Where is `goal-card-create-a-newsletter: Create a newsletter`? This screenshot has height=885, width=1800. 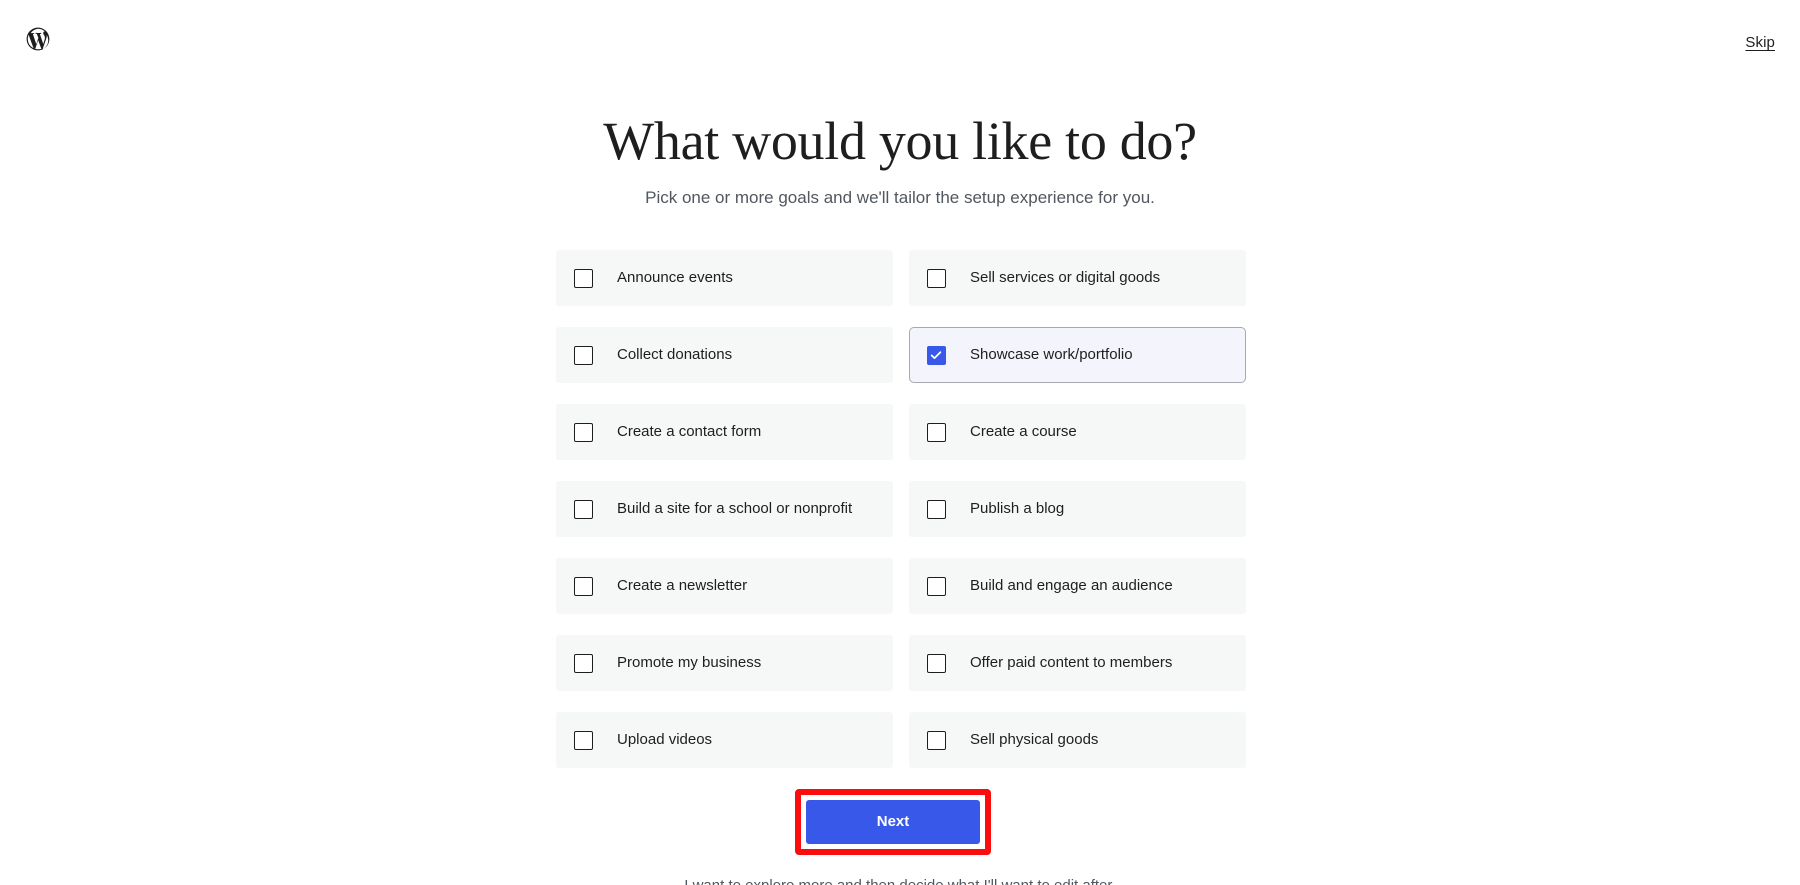
goal-card-create-a-newsletter: Create a newsletter is located at coordinates (724, 586).